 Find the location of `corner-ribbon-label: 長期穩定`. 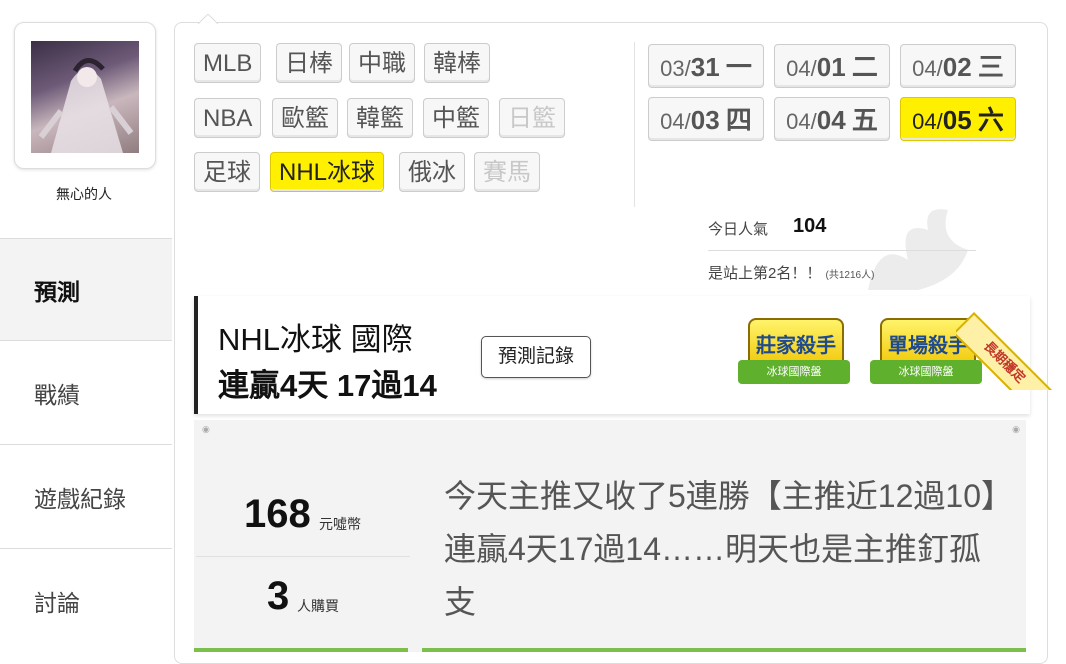

corner-ribbon-label: 長期穩定 is located at coordinates (1005, 351).